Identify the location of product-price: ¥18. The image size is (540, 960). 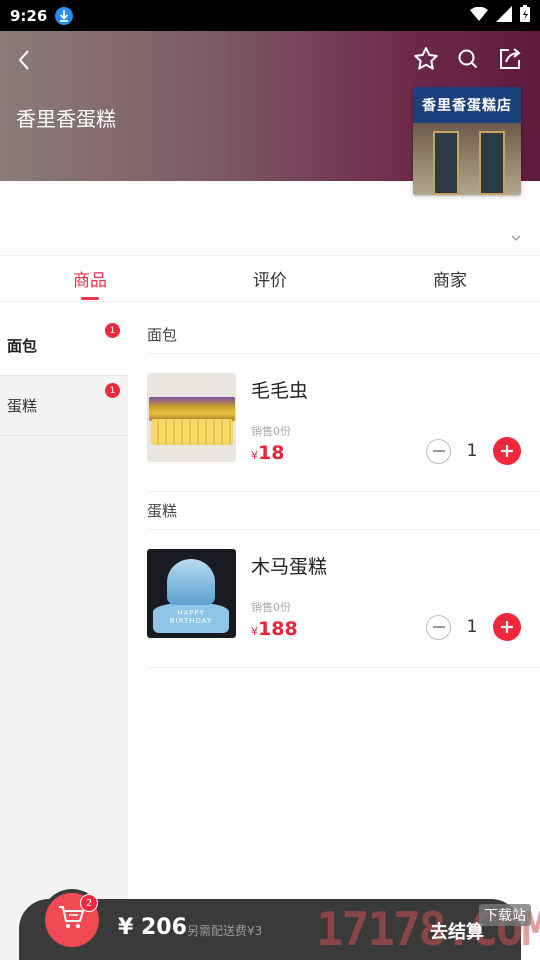
(267, 453).